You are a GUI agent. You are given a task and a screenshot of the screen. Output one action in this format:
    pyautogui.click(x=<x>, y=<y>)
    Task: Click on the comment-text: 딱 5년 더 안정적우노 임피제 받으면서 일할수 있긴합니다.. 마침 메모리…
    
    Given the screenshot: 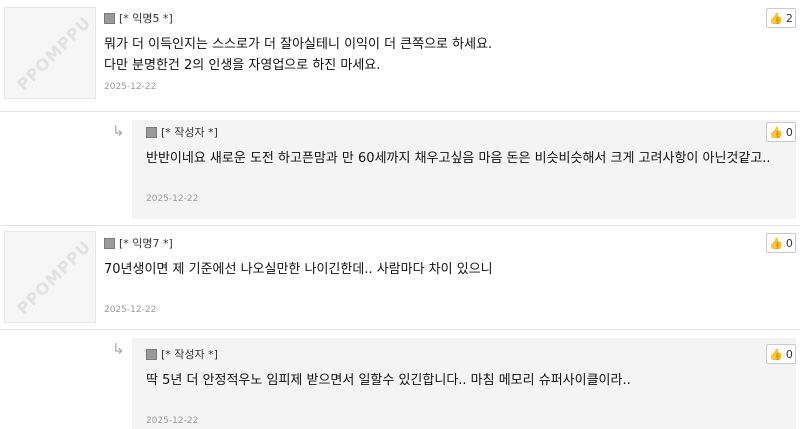 What is the action you would take?
    pyautogui.click(x=388, y=380)
    